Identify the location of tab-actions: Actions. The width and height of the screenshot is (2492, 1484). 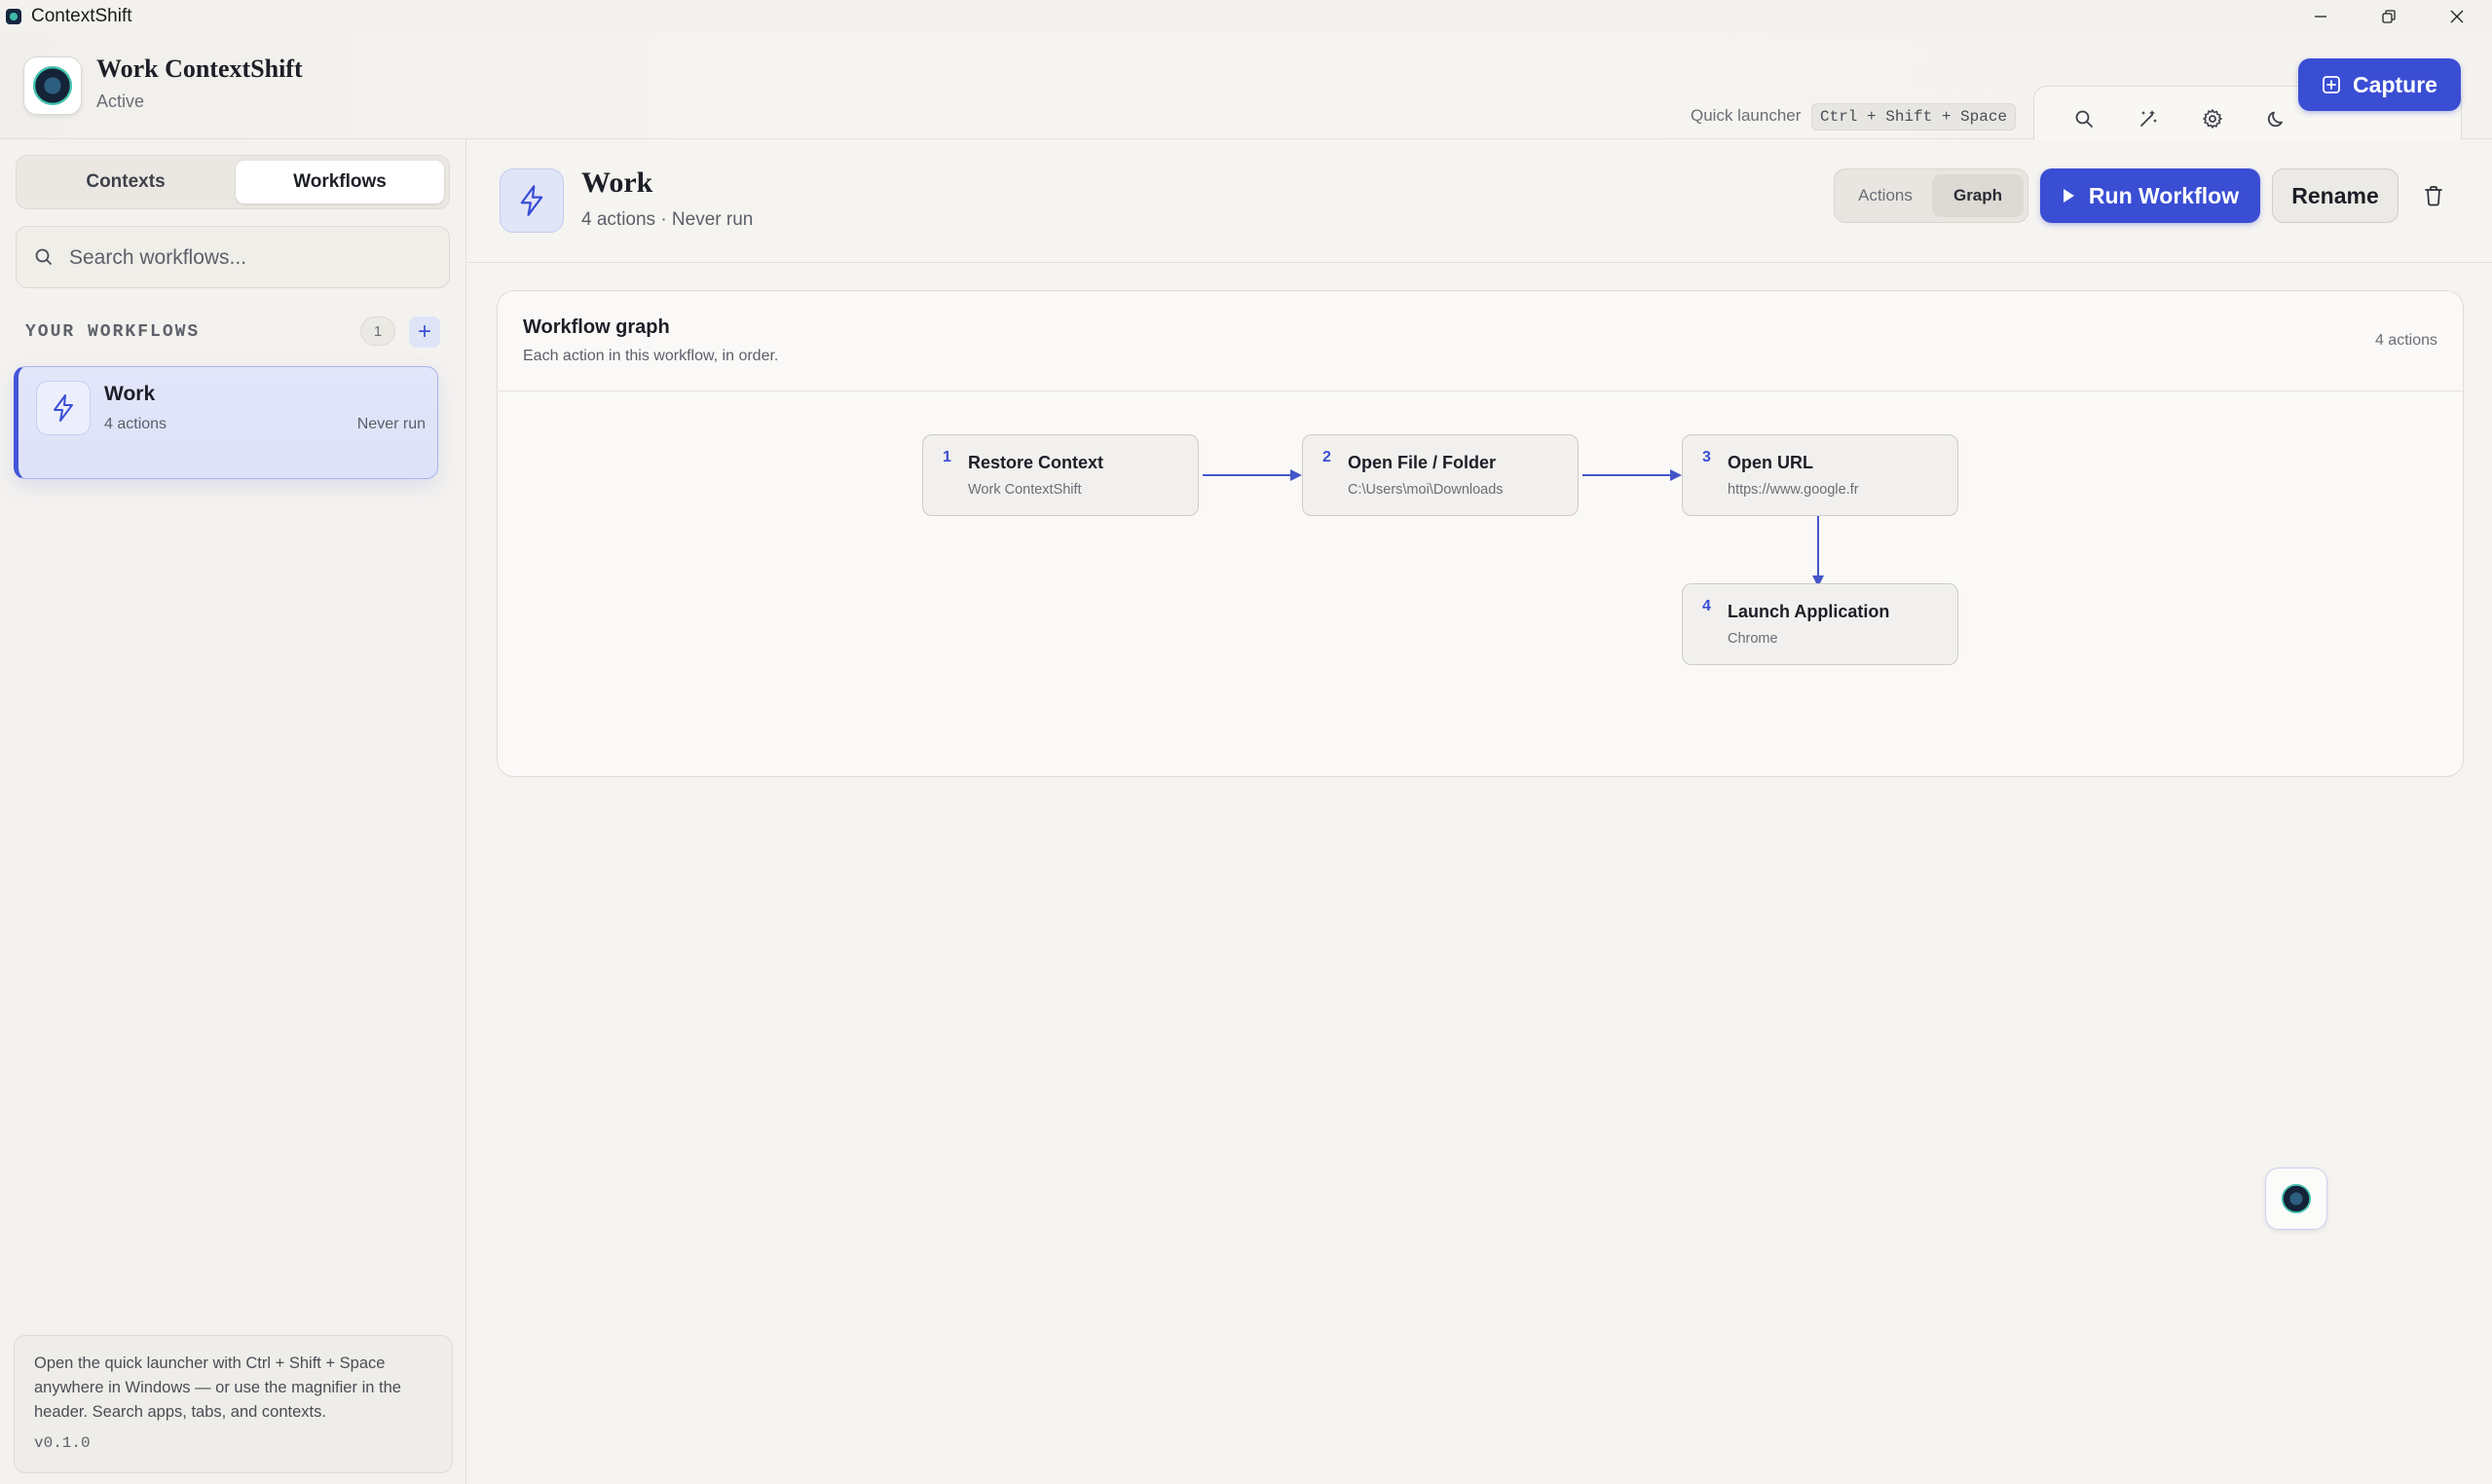
(1885, 195).